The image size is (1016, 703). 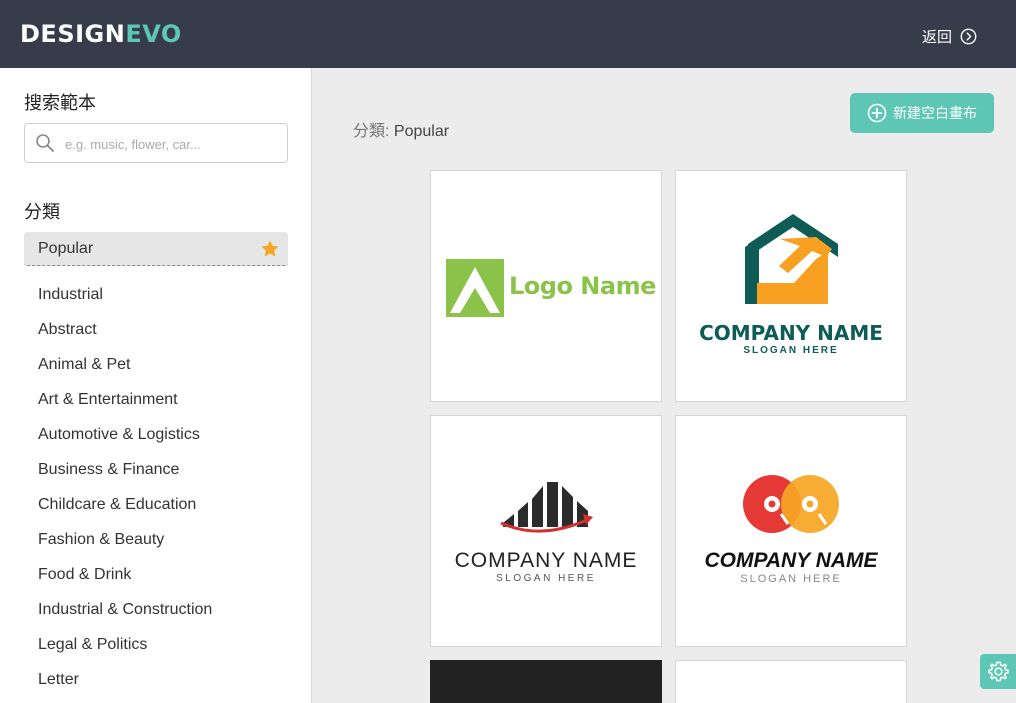 What do you see at coordinates (156, 504) in the screenshot?
I see `category-item-childcare-education: Childcare & Education` at bounding box center [156, 504].